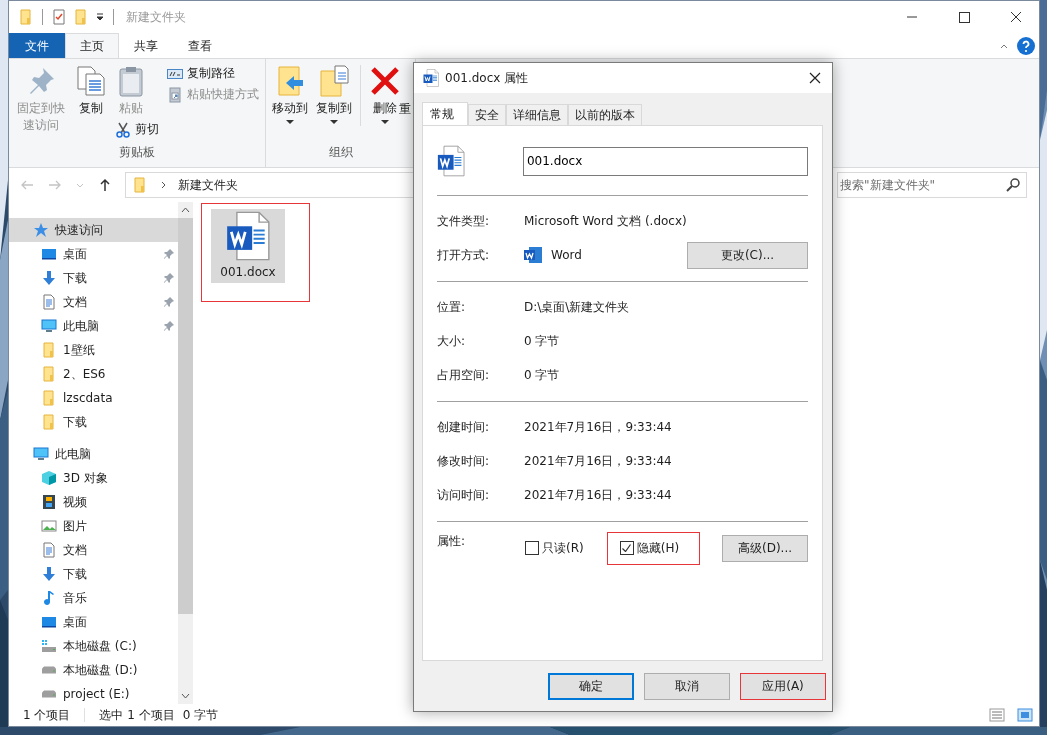 The width and height of the screenshot is (1047, 735). I want to click on dialog-title: 001.docx 属性, so click(487, 78).